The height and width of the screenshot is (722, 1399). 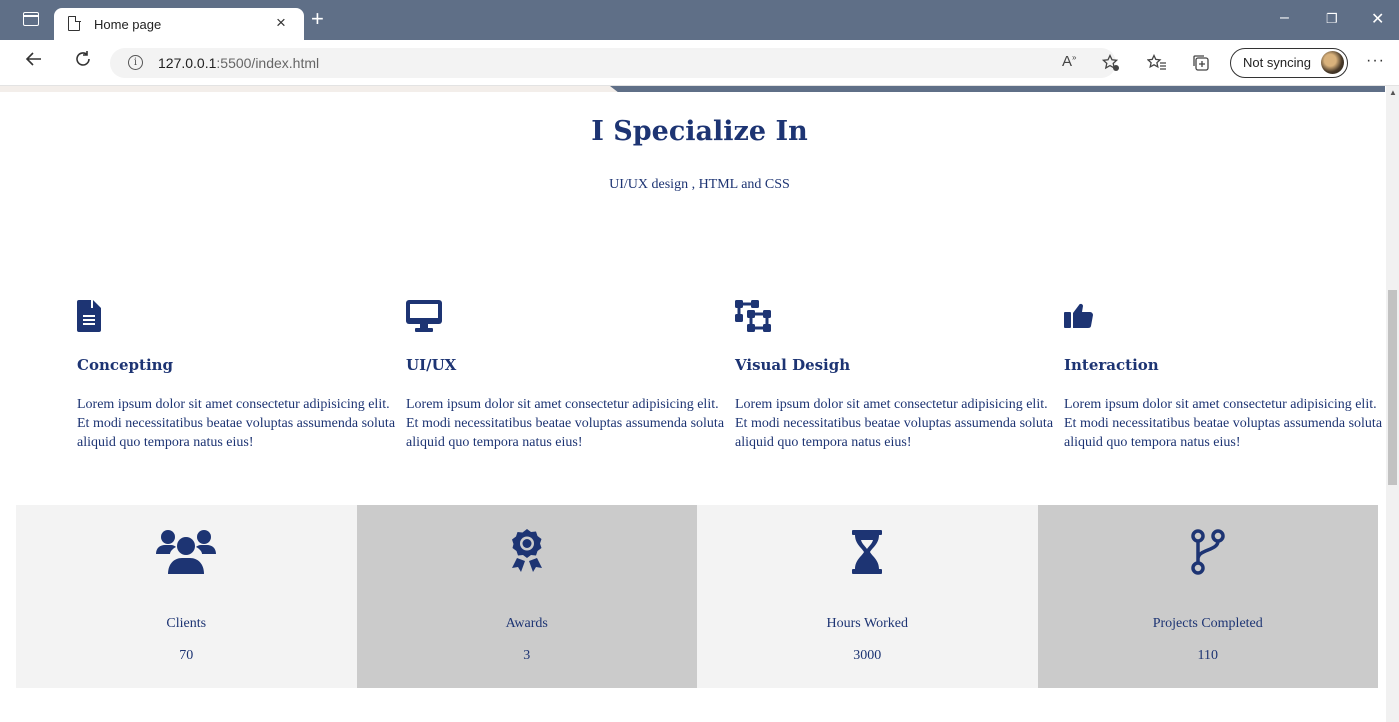 What do you see at coordinates (317, 19) in the screenshot?
I see `new-tab-button: +` at bounding box center [317, 19].